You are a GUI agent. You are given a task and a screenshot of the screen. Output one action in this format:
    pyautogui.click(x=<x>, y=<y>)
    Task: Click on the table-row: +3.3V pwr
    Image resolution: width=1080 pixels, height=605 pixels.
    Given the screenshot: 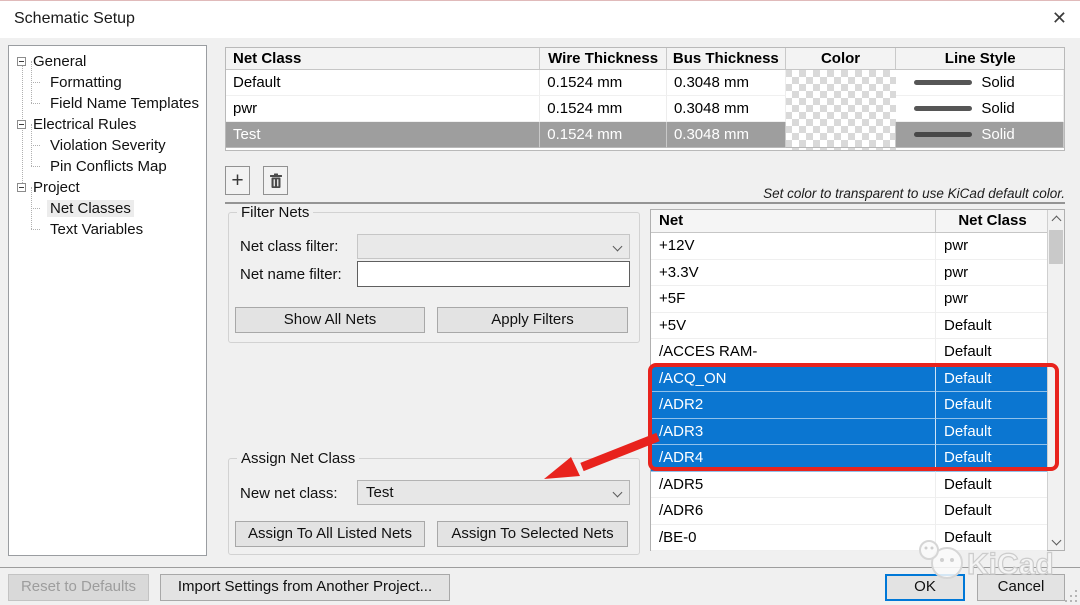 What is the action you would take?
    pyautogui.click(x=849, y=272)
    